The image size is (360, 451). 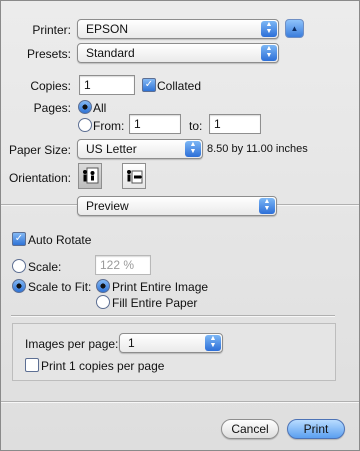 I want to click on print-entire-image-label: Print Entire Image, so click(x=160, y=287).